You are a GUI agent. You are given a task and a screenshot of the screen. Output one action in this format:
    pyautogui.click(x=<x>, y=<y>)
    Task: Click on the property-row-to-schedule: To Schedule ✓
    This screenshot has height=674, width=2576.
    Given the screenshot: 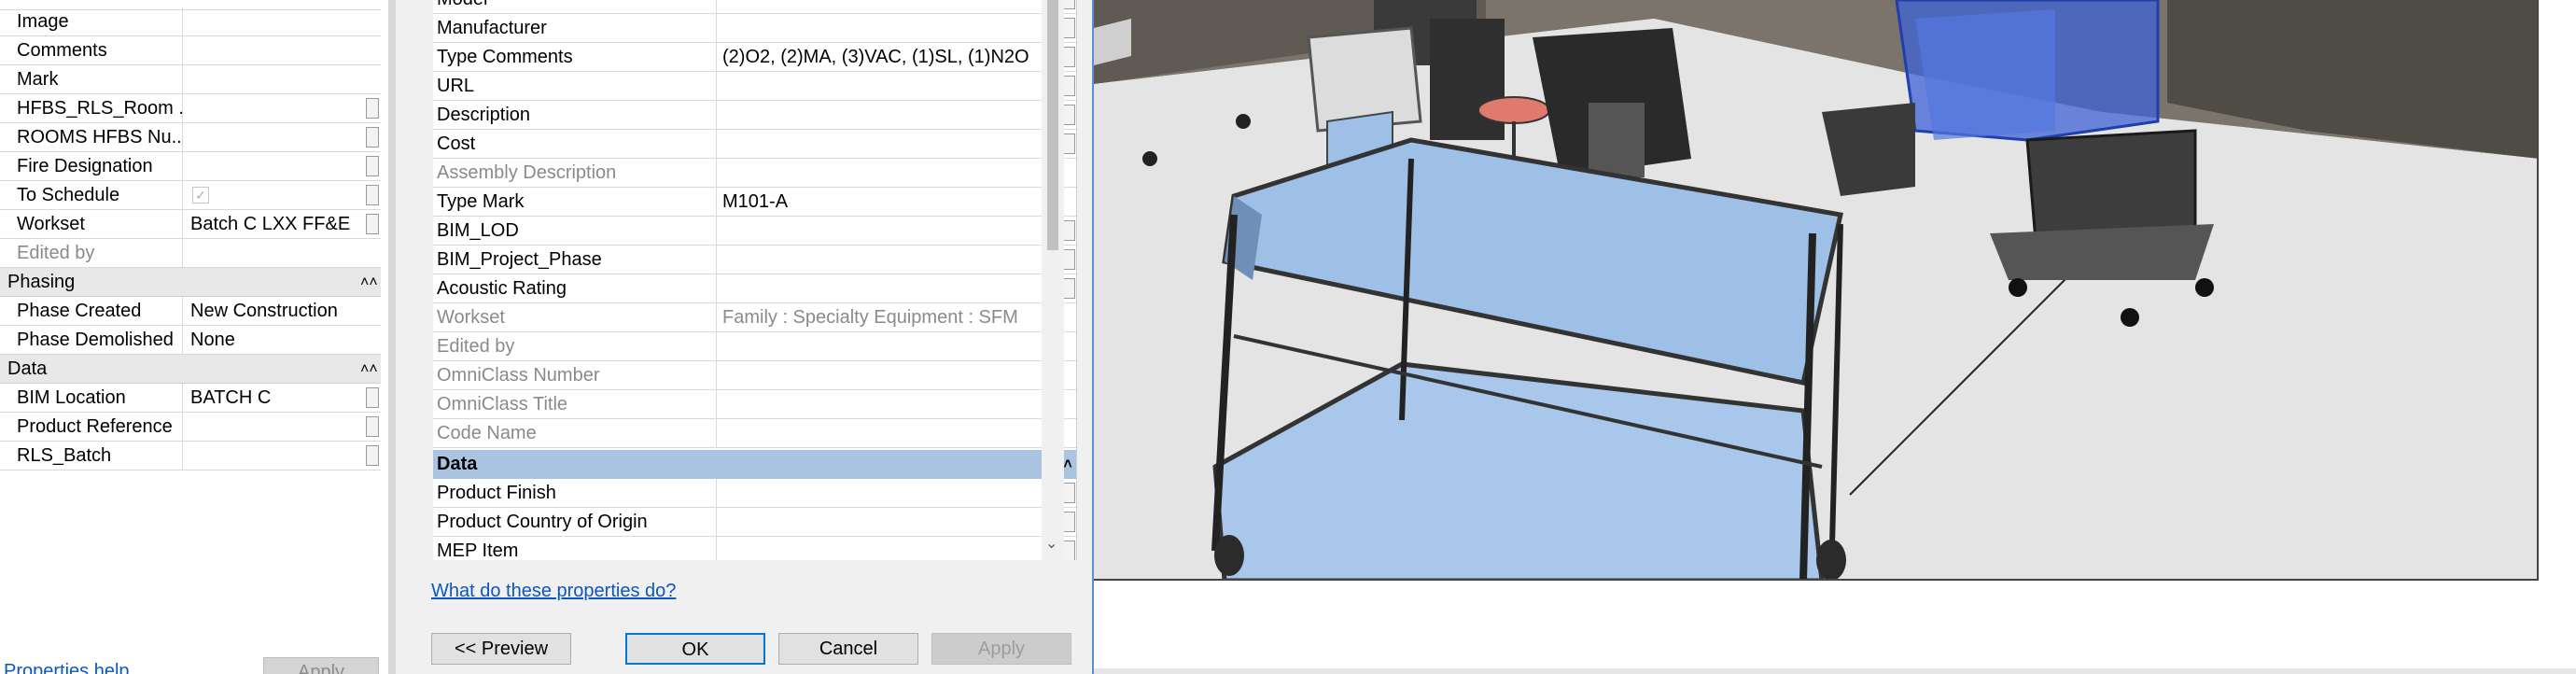 What is the action you would take?
    pyautogui.click(x=190, y=195)
    